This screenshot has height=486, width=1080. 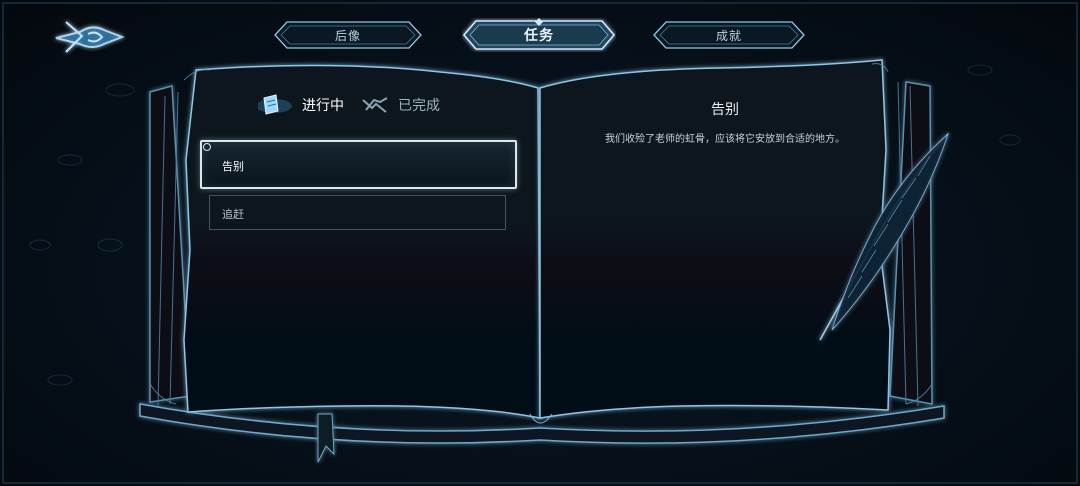 I want to click on crest-icon, so click(x=90, y=37).